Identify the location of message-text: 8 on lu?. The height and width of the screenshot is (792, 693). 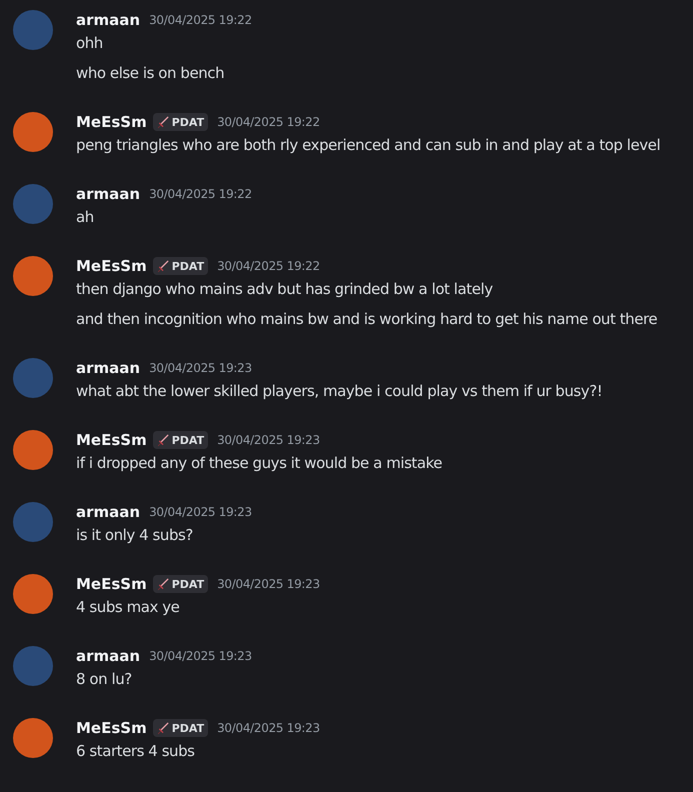
(104, 679).